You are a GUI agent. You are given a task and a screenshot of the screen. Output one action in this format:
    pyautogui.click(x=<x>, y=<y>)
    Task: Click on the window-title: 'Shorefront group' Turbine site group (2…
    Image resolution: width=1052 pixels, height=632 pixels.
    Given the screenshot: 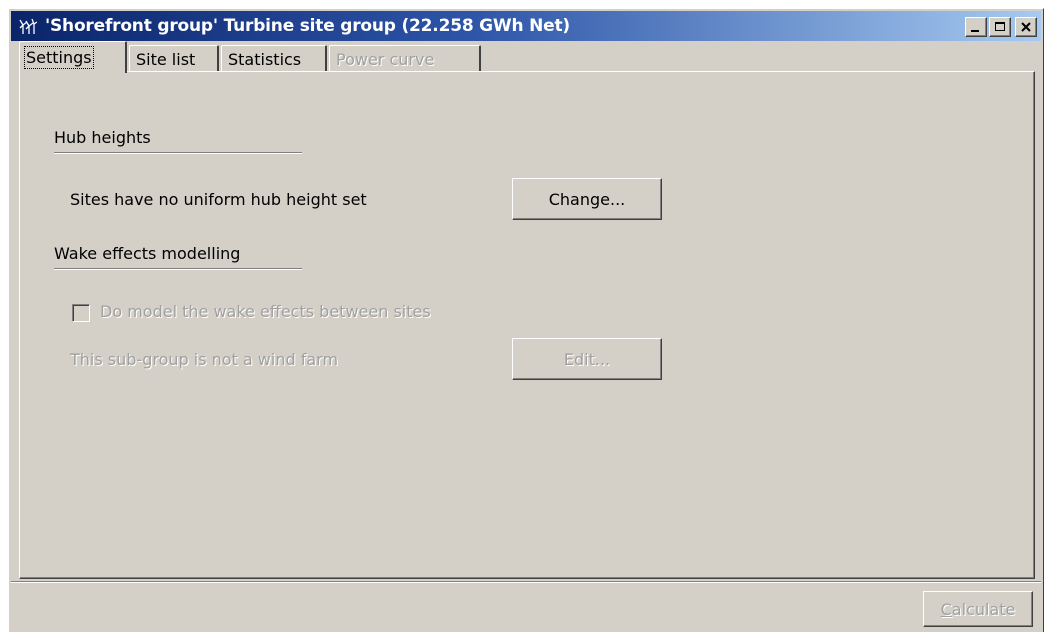 What is the action you would take?
    pyautogui.click(x=307, y=26)
    